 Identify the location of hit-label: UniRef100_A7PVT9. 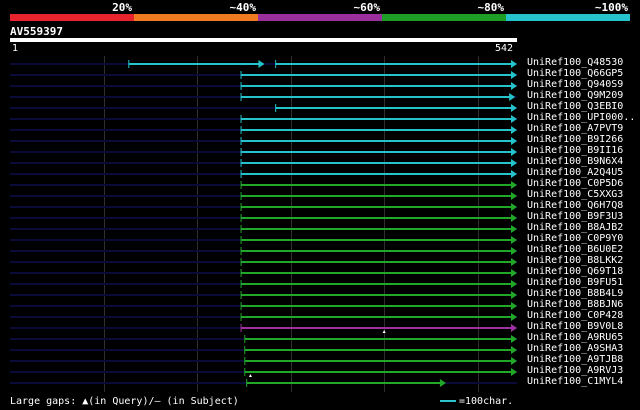
(575, 128).